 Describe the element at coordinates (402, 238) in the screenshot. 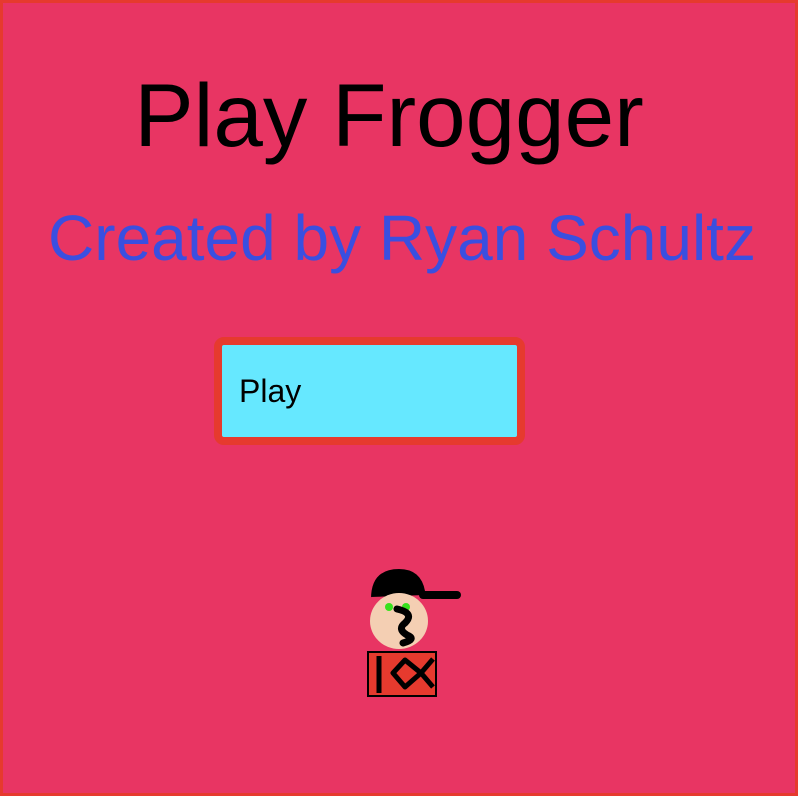

I see `creator-credit: Created by Ryan Schultz` at that location.